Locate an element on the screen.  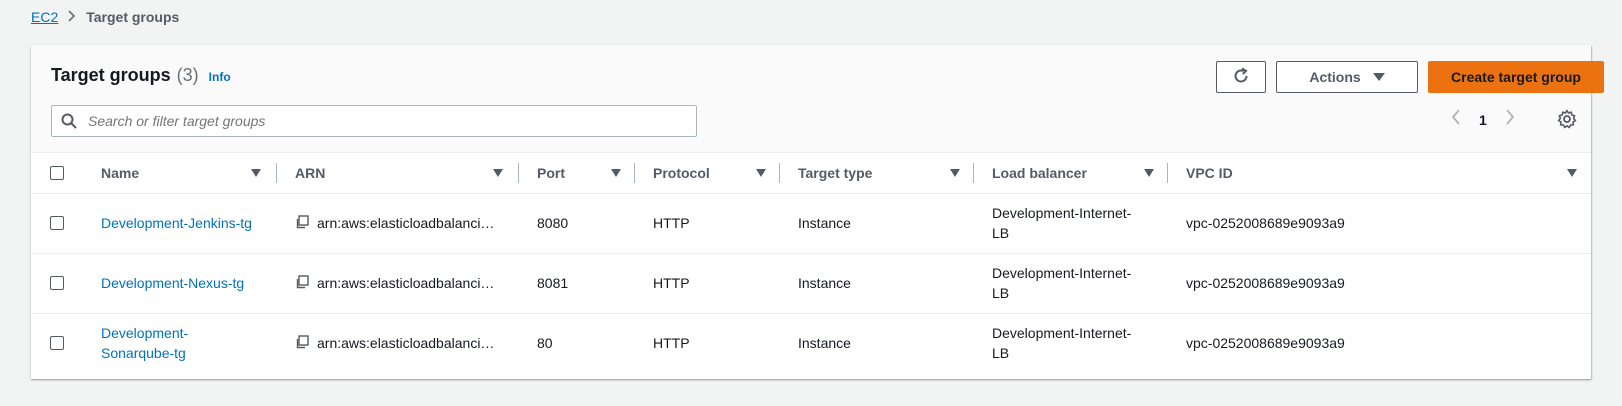
column-header-vpc-id: VPC ID is located at coordinates (1379, 173).